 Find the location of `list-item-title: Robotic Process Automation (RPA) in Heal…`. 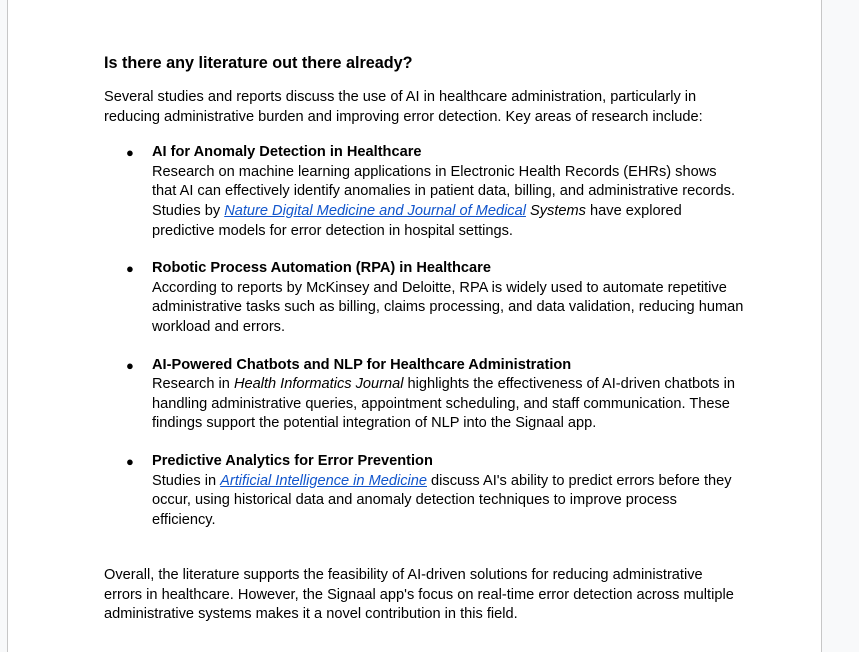

list-item-title: Robotic Process Automation (RPA) in Heal… is located at coordinates (321, 268).